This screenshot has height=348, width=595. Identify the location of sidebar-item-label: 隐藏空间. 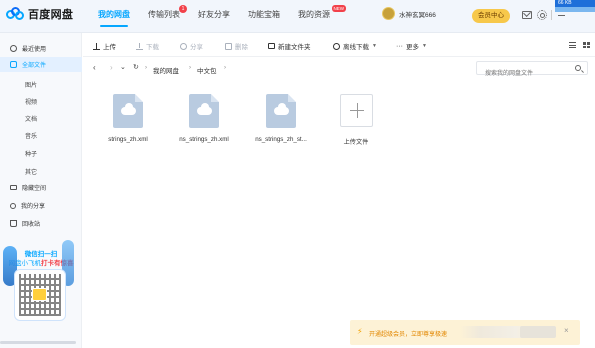
(34, 189).